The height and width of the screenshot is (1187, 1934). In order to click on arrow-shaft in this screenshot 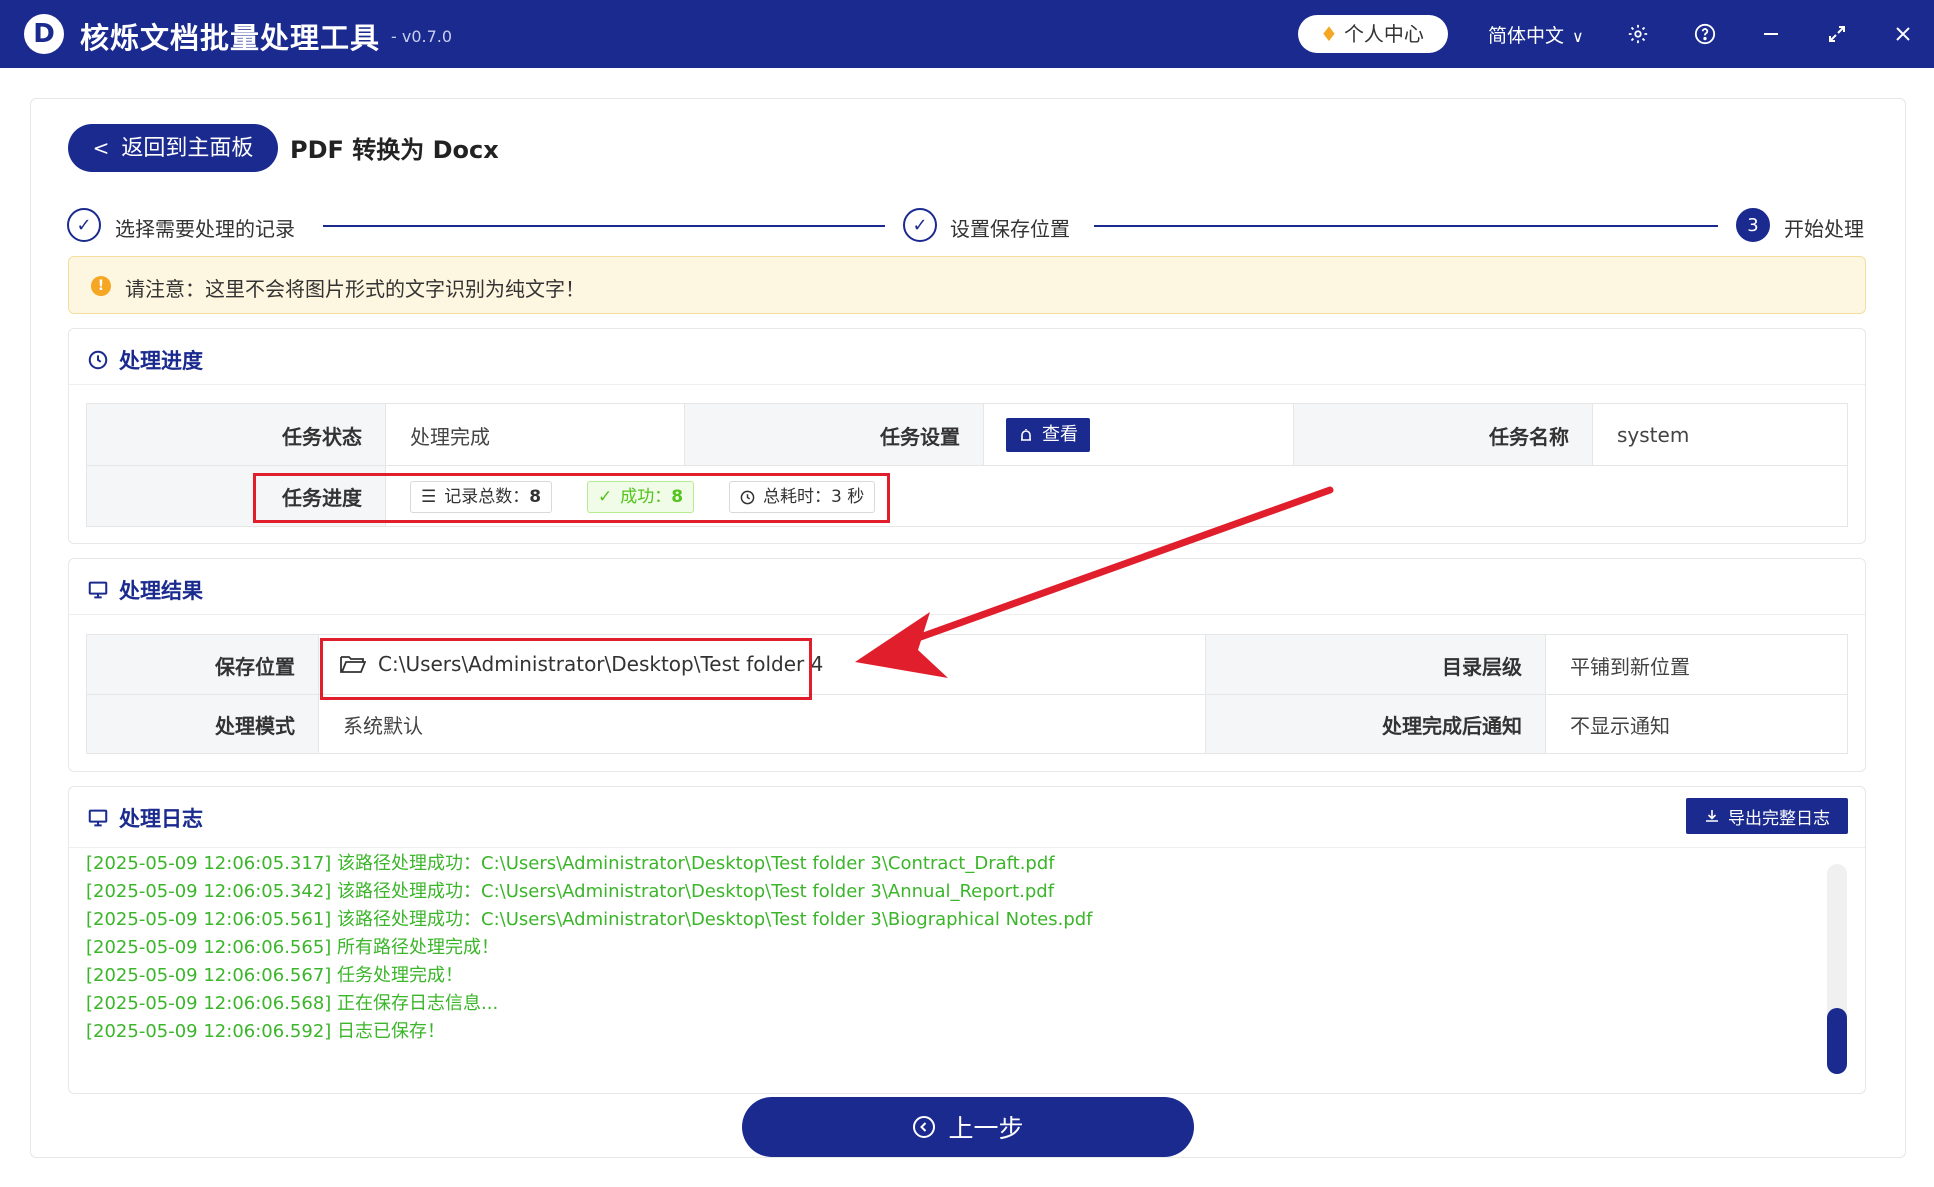, I will do `click(1110, 569)`.